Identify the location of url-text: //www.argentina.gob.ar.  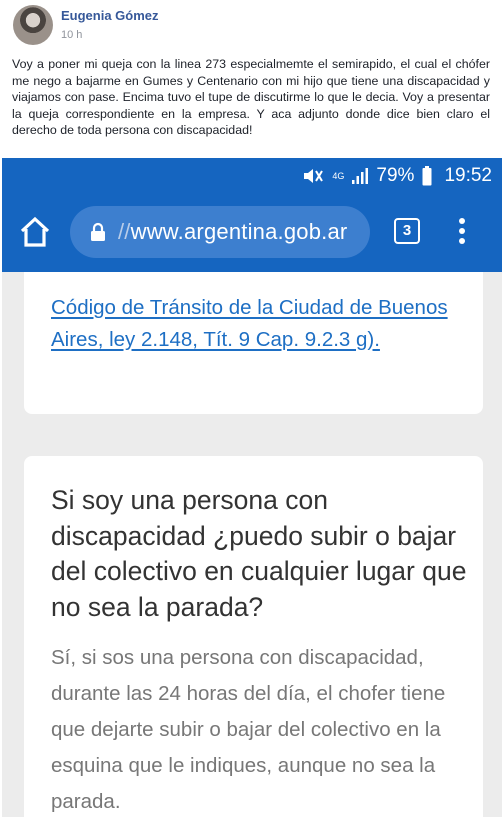
(232, 232).